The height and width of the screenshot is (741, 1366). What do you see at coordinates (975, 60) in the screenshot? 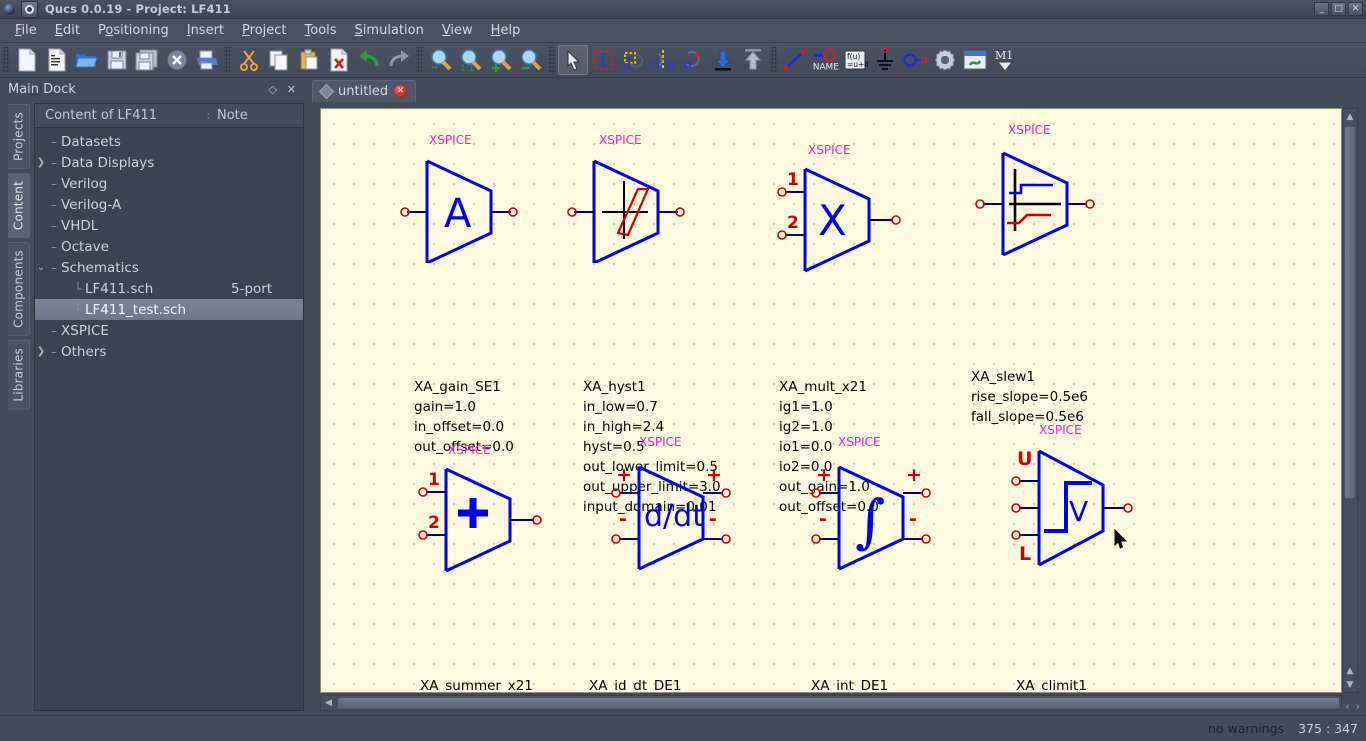
I see `show-display-page-icon` at bounding box center [975, 60].